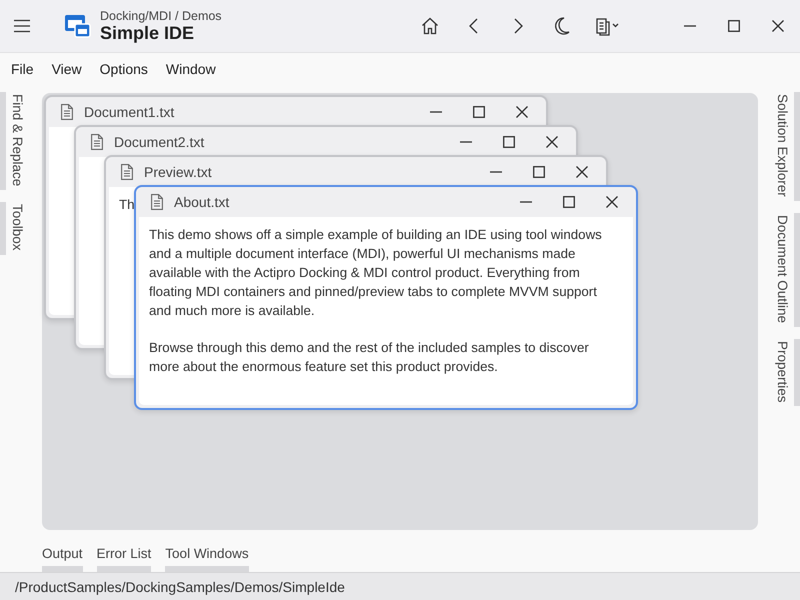 Image resolution: width=800 pixels, height=600 pixels. I want to click on status-path: /ProductSamples/DockingSamples/Demos/SimpleIde, so click(400, 586).